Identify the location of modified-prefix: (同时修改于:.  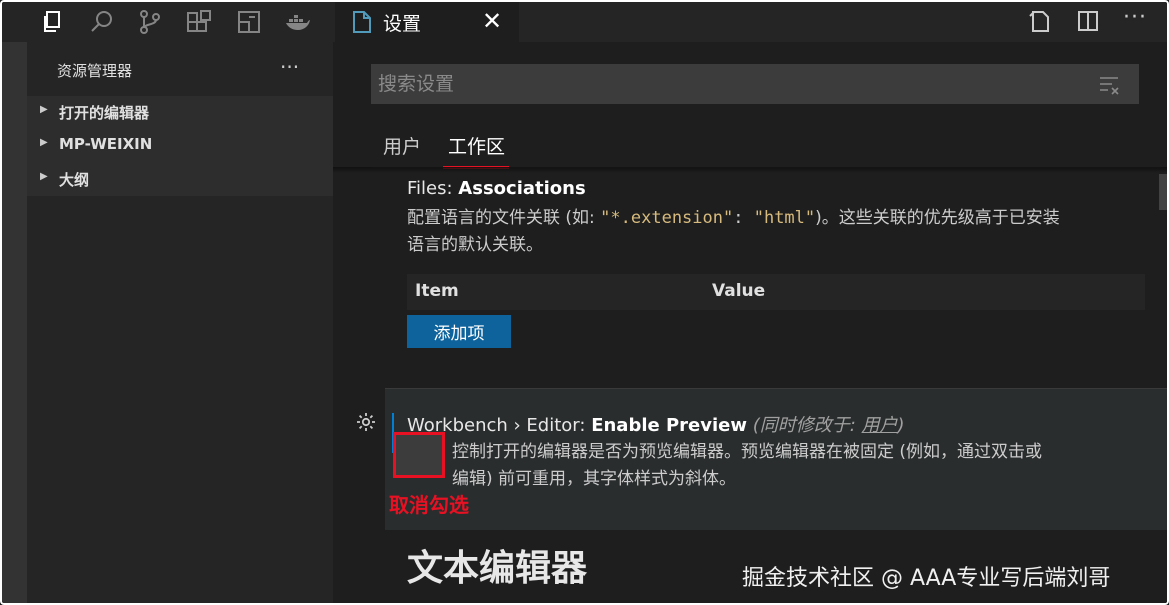
(807, 425).